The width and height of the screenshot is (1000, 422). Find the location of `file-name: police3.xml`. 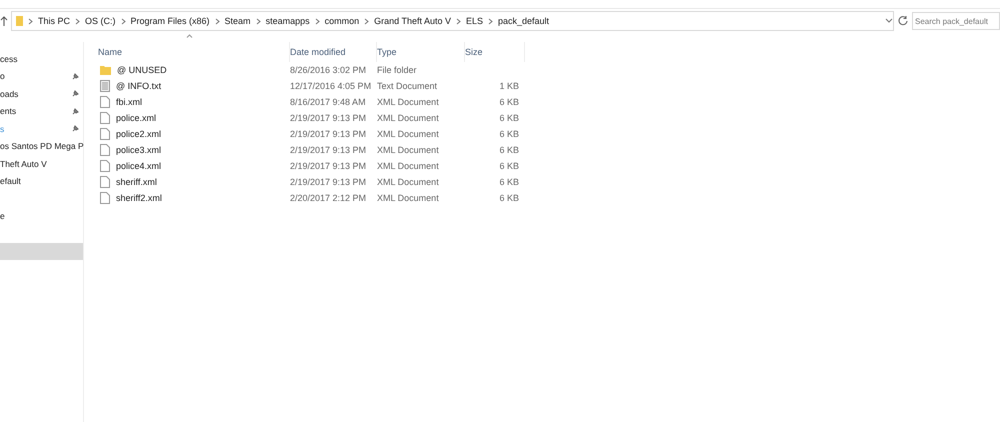

file-name: police3.xml is located at coordinates (139, 150).